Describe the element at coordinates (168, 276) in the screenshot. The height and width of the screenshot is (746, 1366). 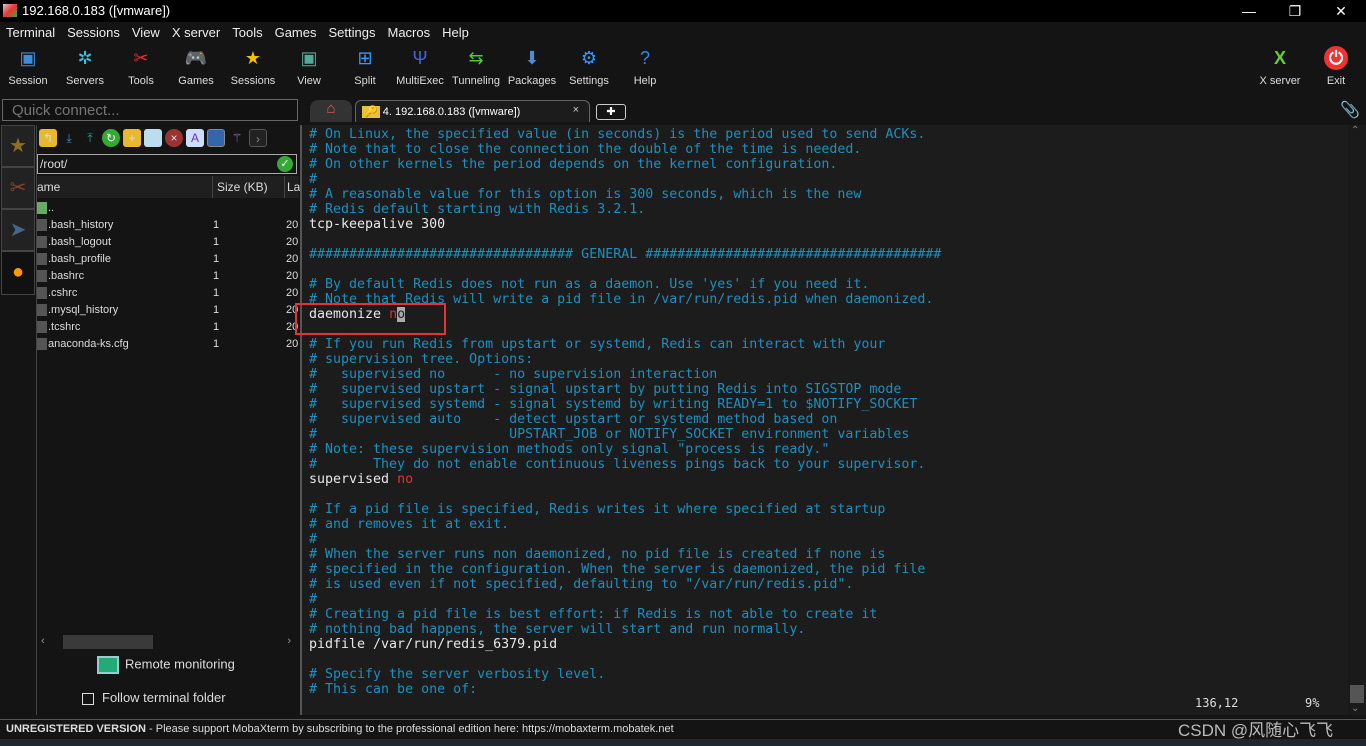
I see `file-row: .bashrc 1 20` at that location.